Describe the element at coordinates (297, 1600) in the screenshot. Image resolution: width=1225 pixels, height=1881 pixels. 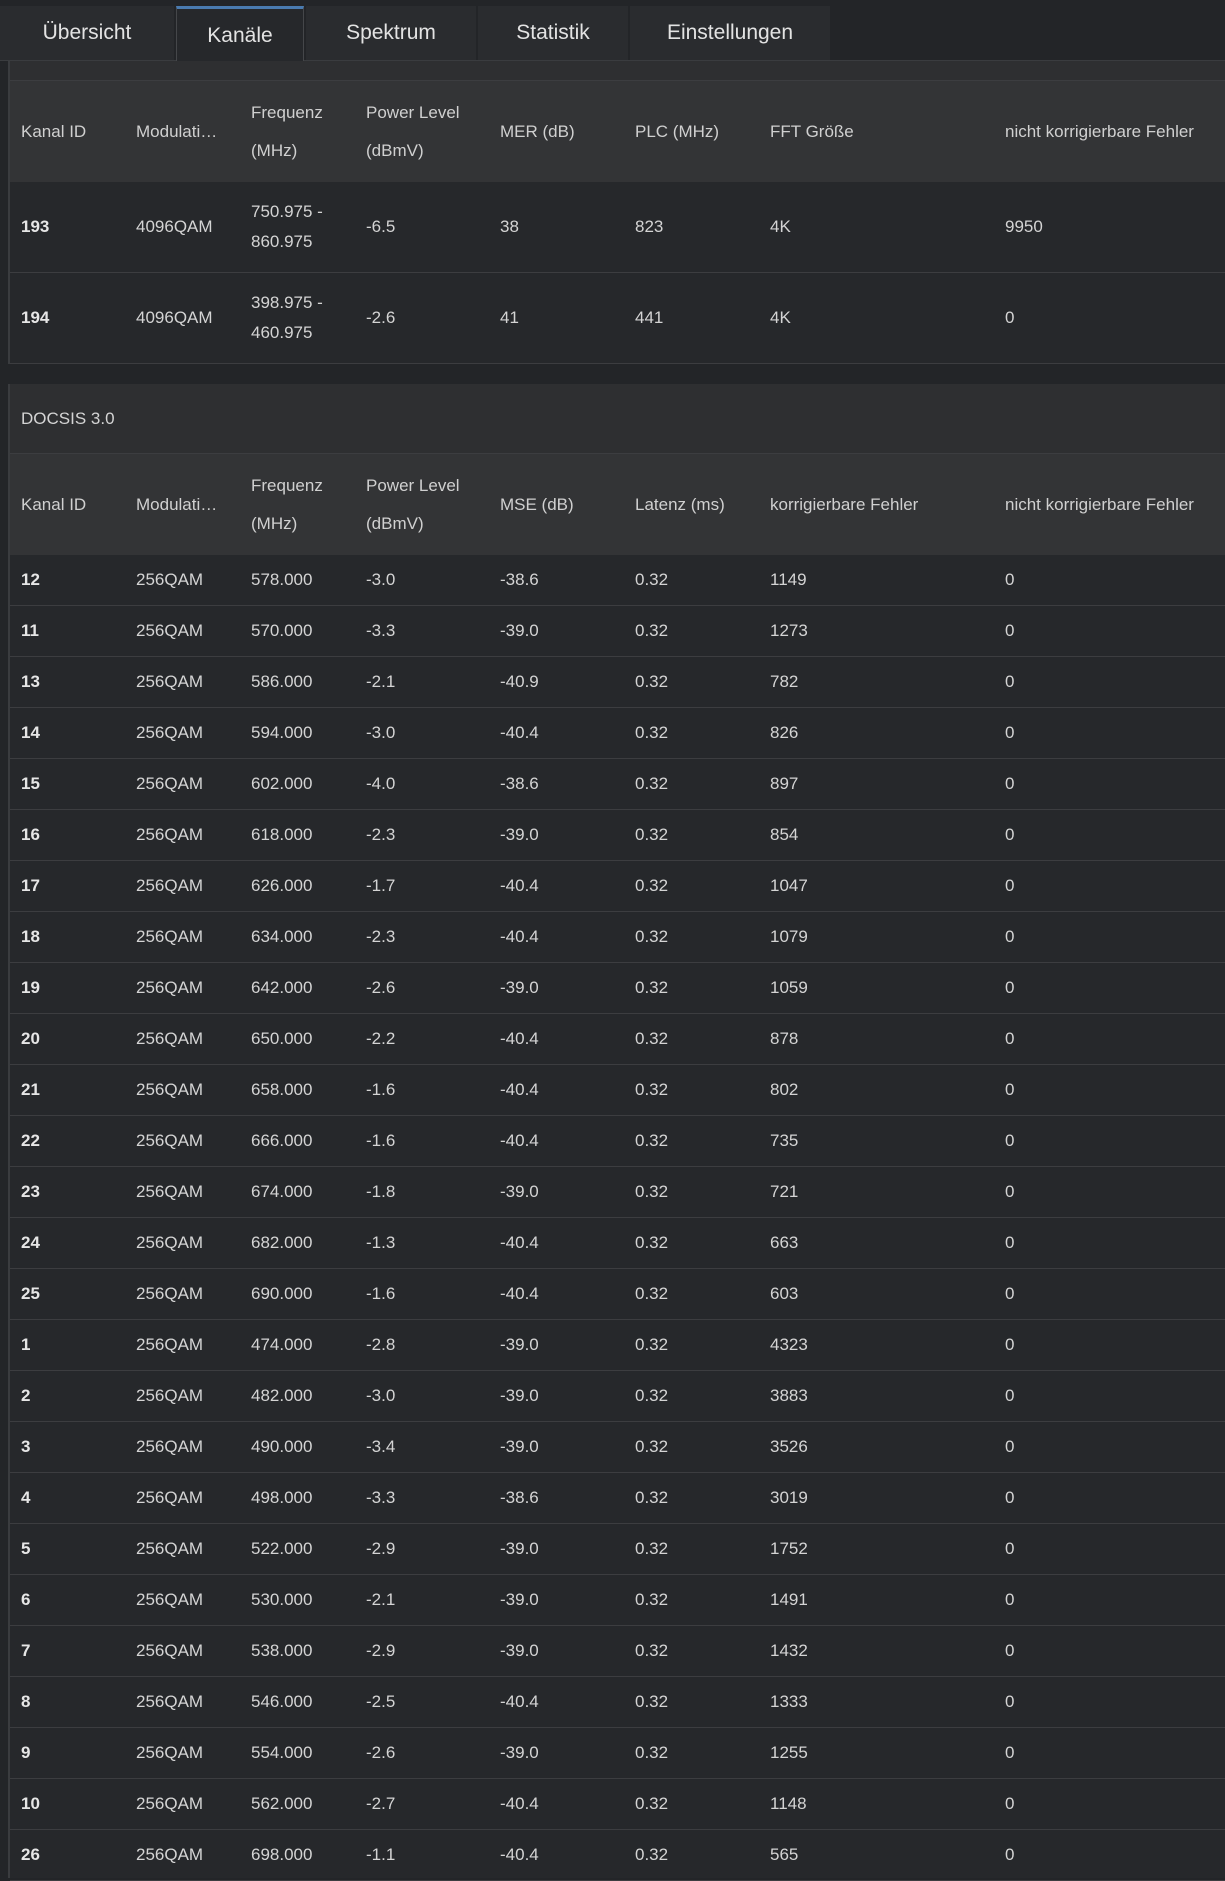
I see `table-cell: 530.000` at that location.